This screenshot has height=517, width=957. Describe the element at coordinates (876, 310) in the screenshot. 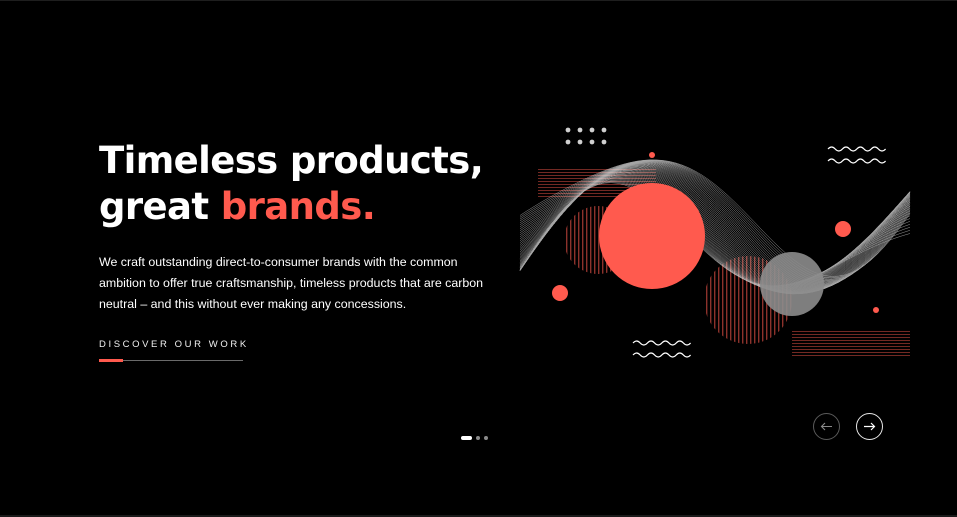

I see `tiny-accent-dot-right` at that location.